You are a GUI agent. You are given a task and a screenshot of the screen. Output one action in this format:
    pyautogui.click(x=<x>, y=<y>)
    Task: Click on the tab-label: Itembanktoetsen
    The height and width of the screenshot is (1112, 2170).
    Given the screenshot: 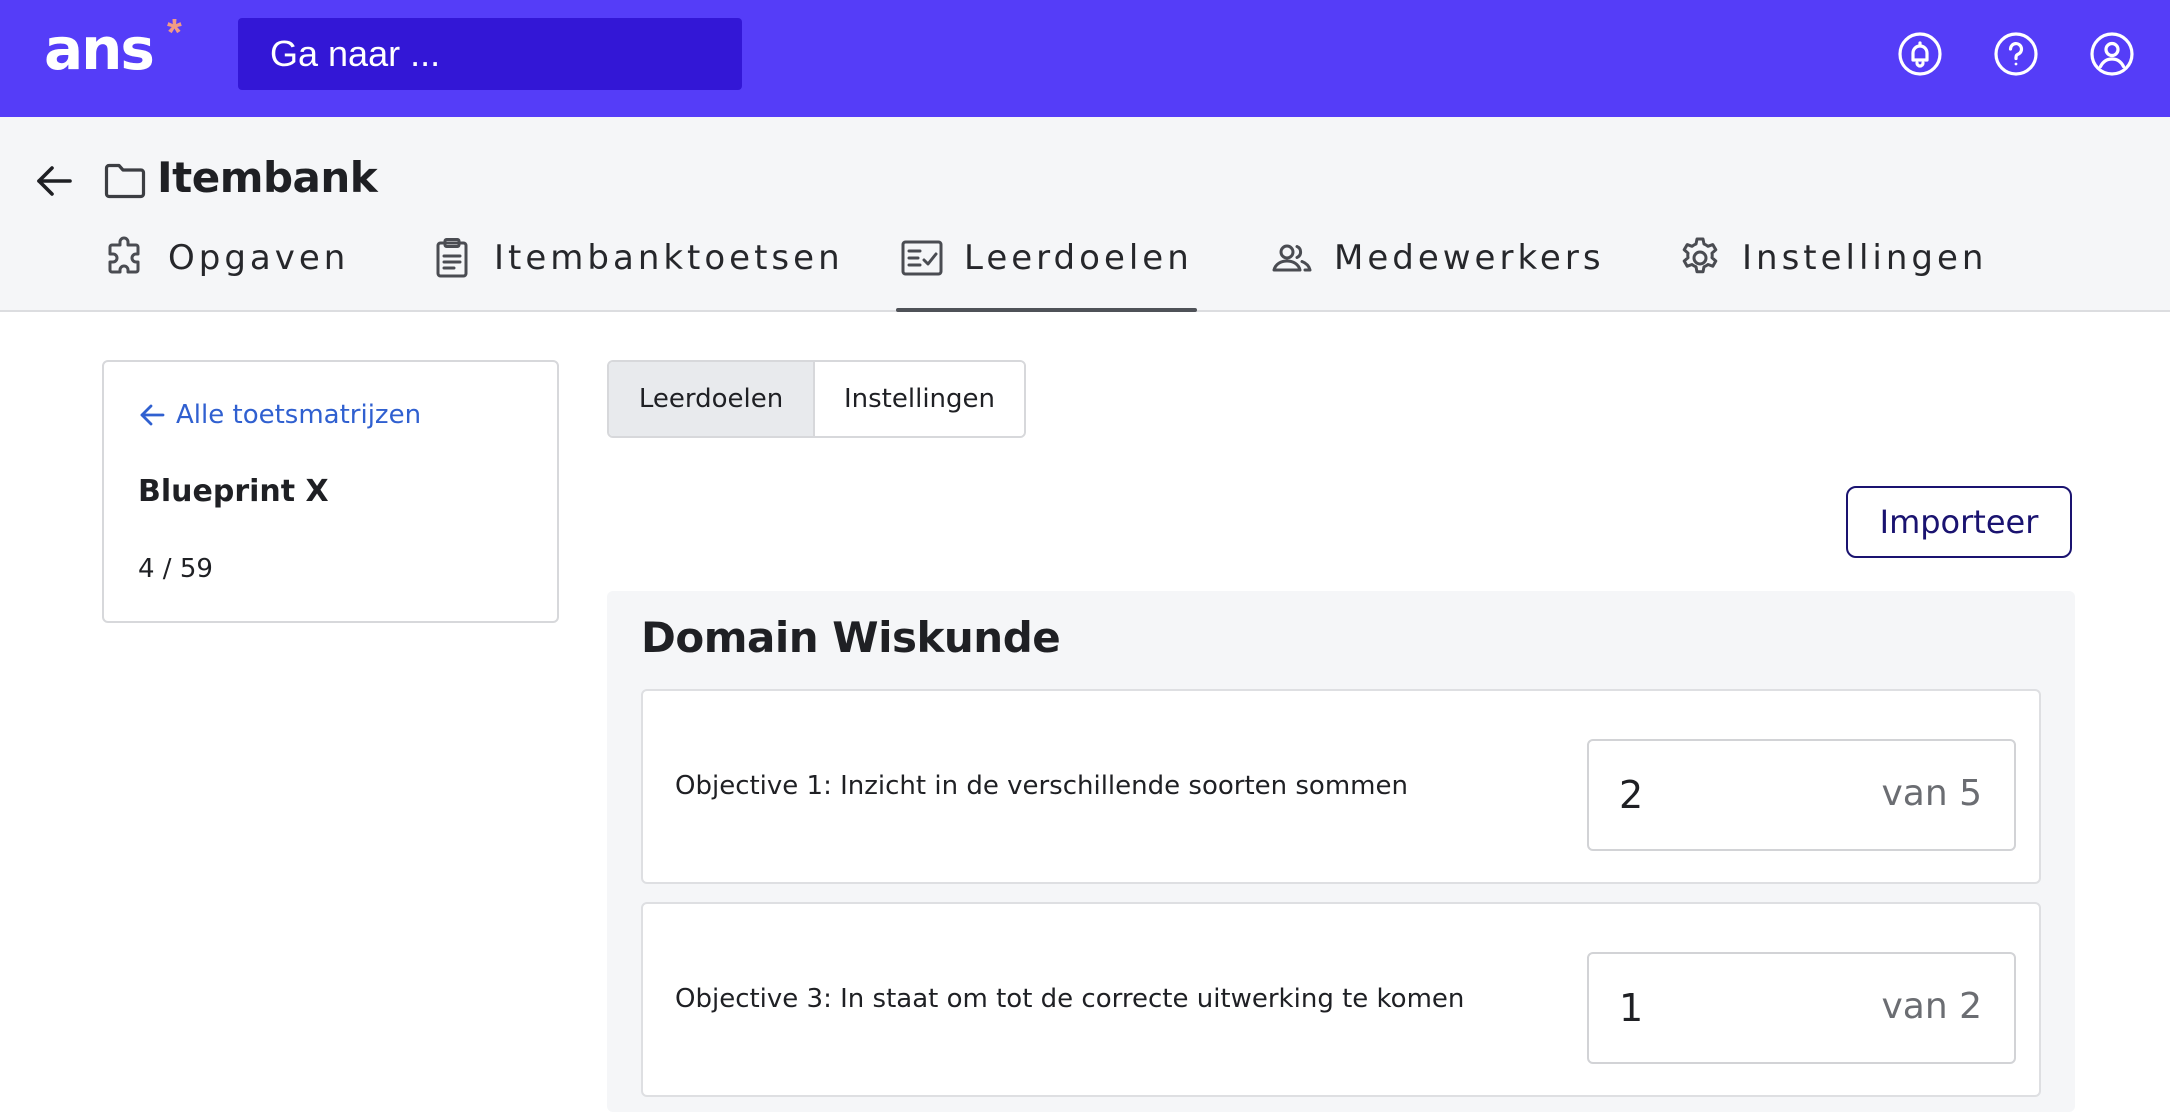 What is the action you would take?
    pyautogui.click(x=669, y=258)
    